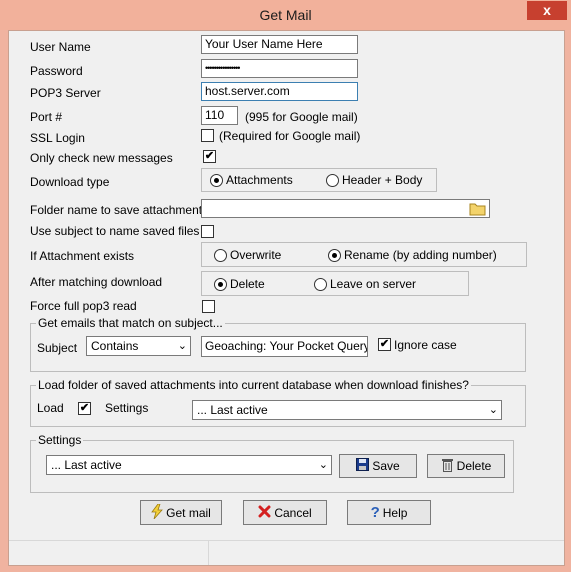  Describe the element at coordinates (83, 306) in the screenshot. I see `force-full-label: Force full pop3 read` at that location.